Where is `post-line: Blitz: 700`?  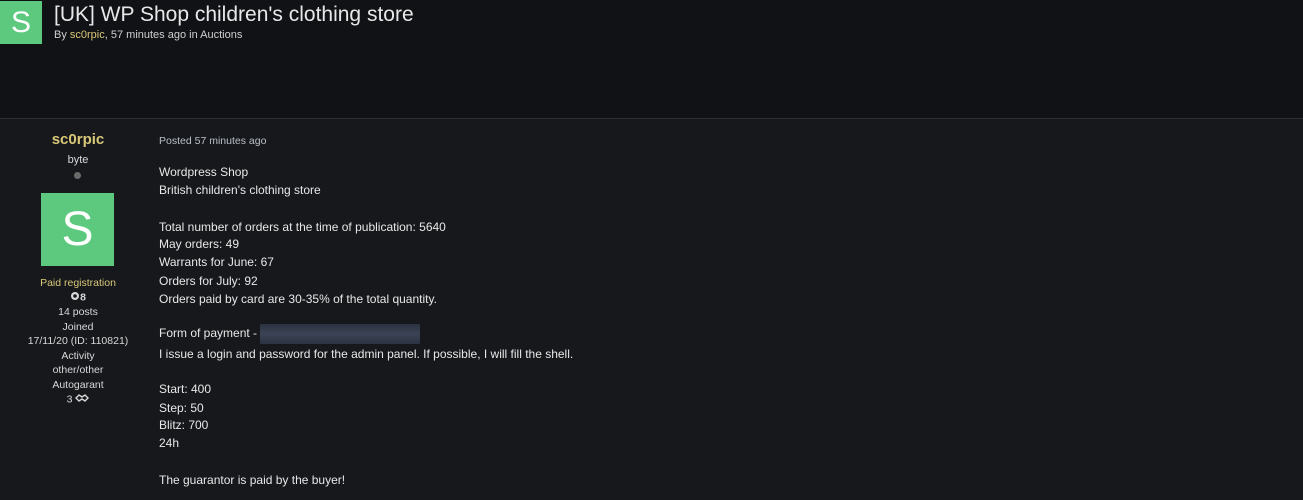 post-line: Blitz: 700 is located at coordinates (184, 425).